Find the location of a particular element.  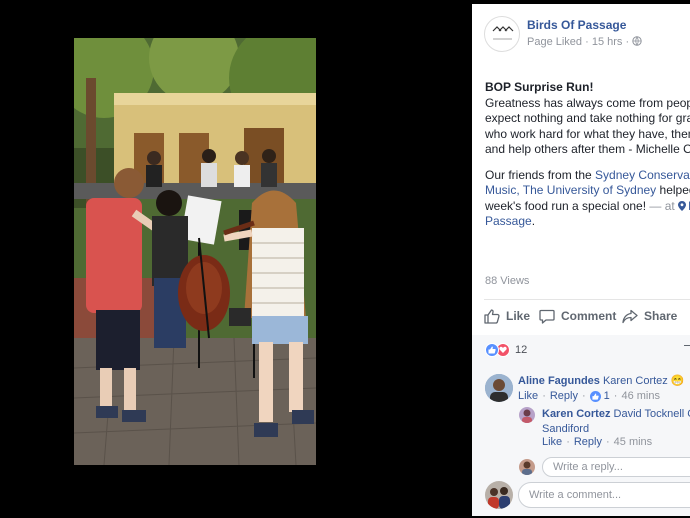

share-arrow-icon is located at coordinates (630, 316).